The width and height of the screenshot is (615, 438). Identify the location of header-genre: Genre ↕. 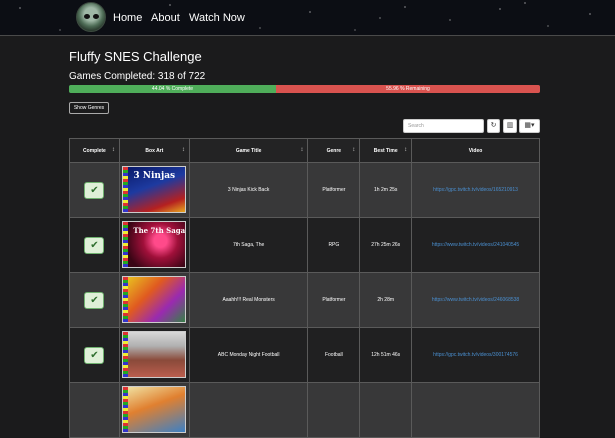
(334, 150).